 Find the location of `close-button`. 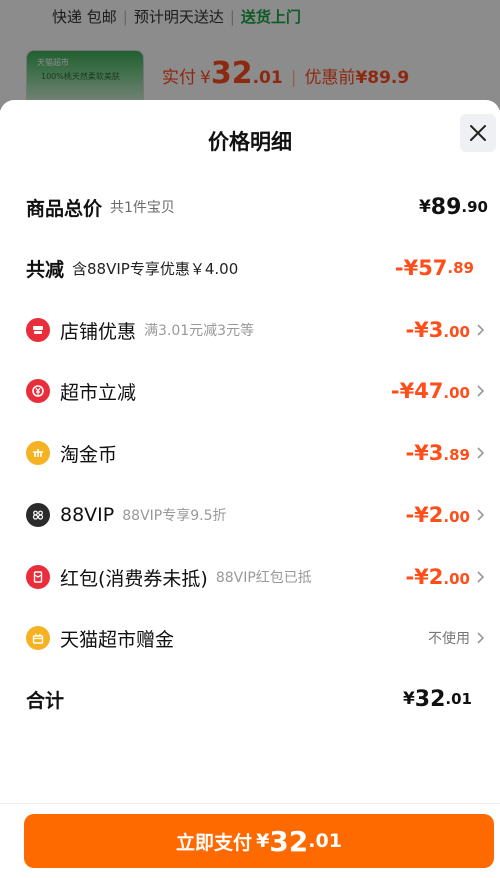

close-button is located at coordinates (478, 133).